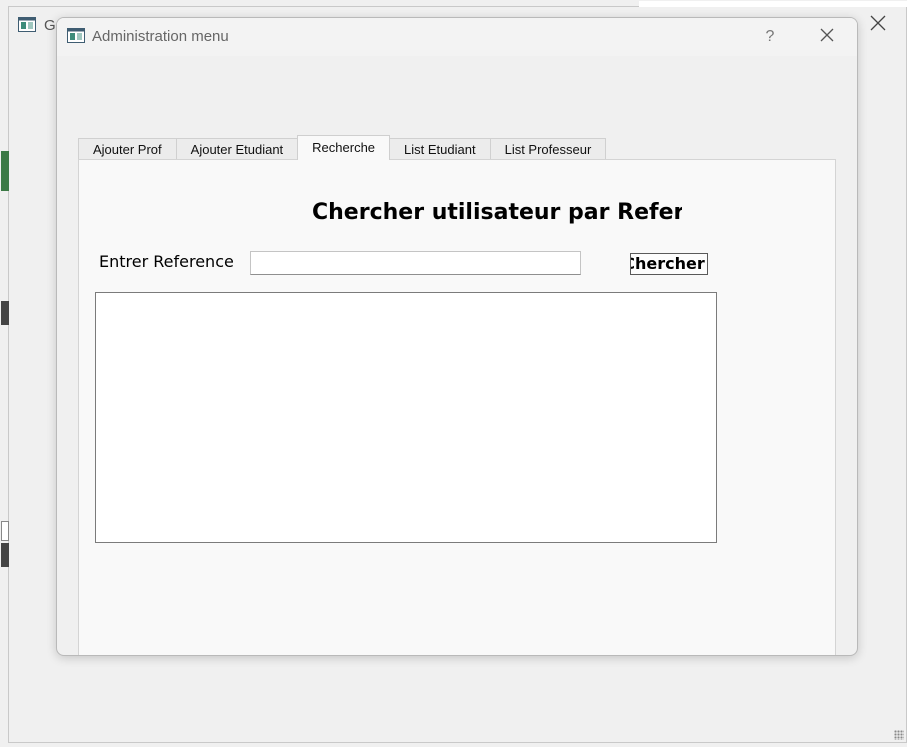  I want to click on reference-input, so click(415, 263).